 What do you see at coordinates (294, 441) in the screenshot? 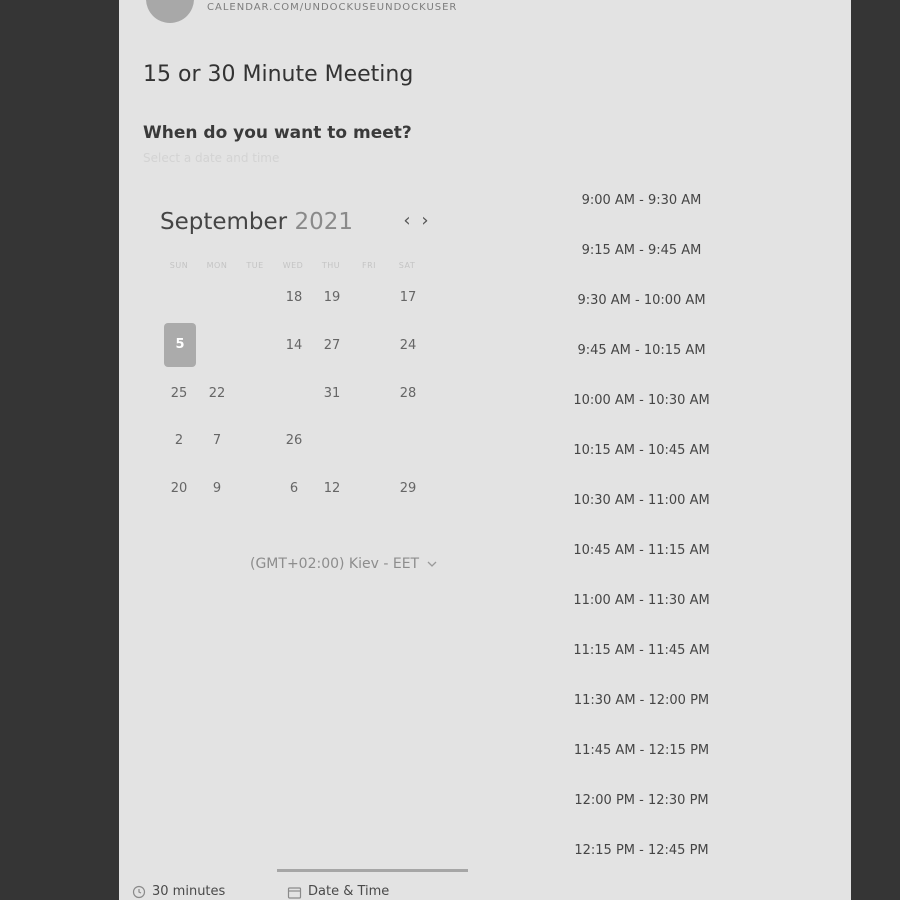
I see `calendar-day: 26` at bounding box center [294, 441].